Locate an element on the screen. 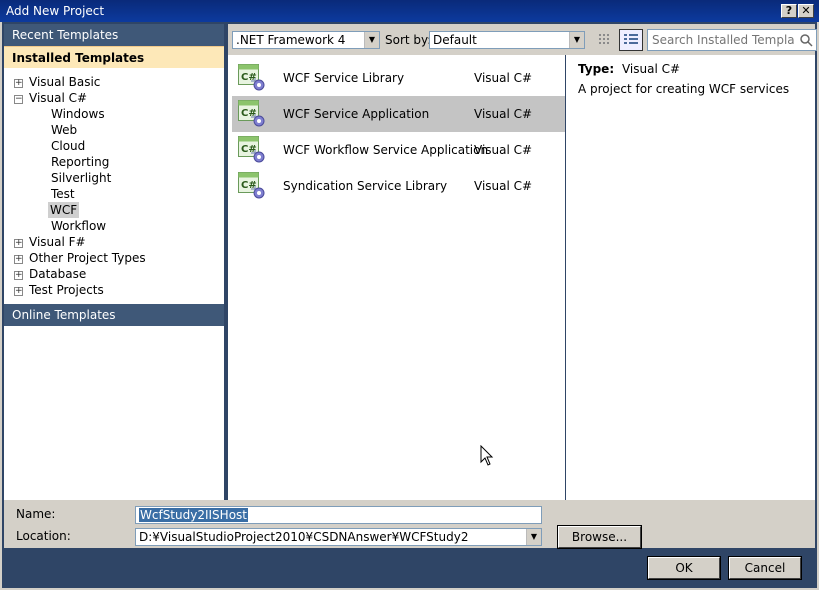  details-description: A project for creating WCF services is located at coordinates (684, 89).